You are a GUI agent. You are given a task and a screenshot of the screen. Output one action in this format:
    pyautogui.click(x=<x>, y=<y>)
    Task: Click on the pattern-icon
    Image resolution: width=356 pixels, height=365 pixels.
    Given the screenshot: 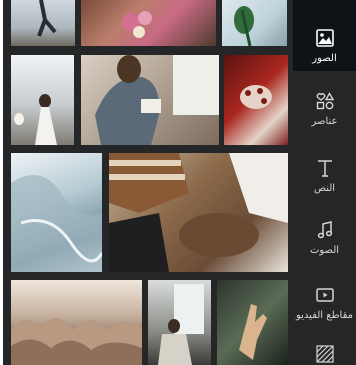 What is the action you would take?
    pyautogui.click(x=324, y=354)
    